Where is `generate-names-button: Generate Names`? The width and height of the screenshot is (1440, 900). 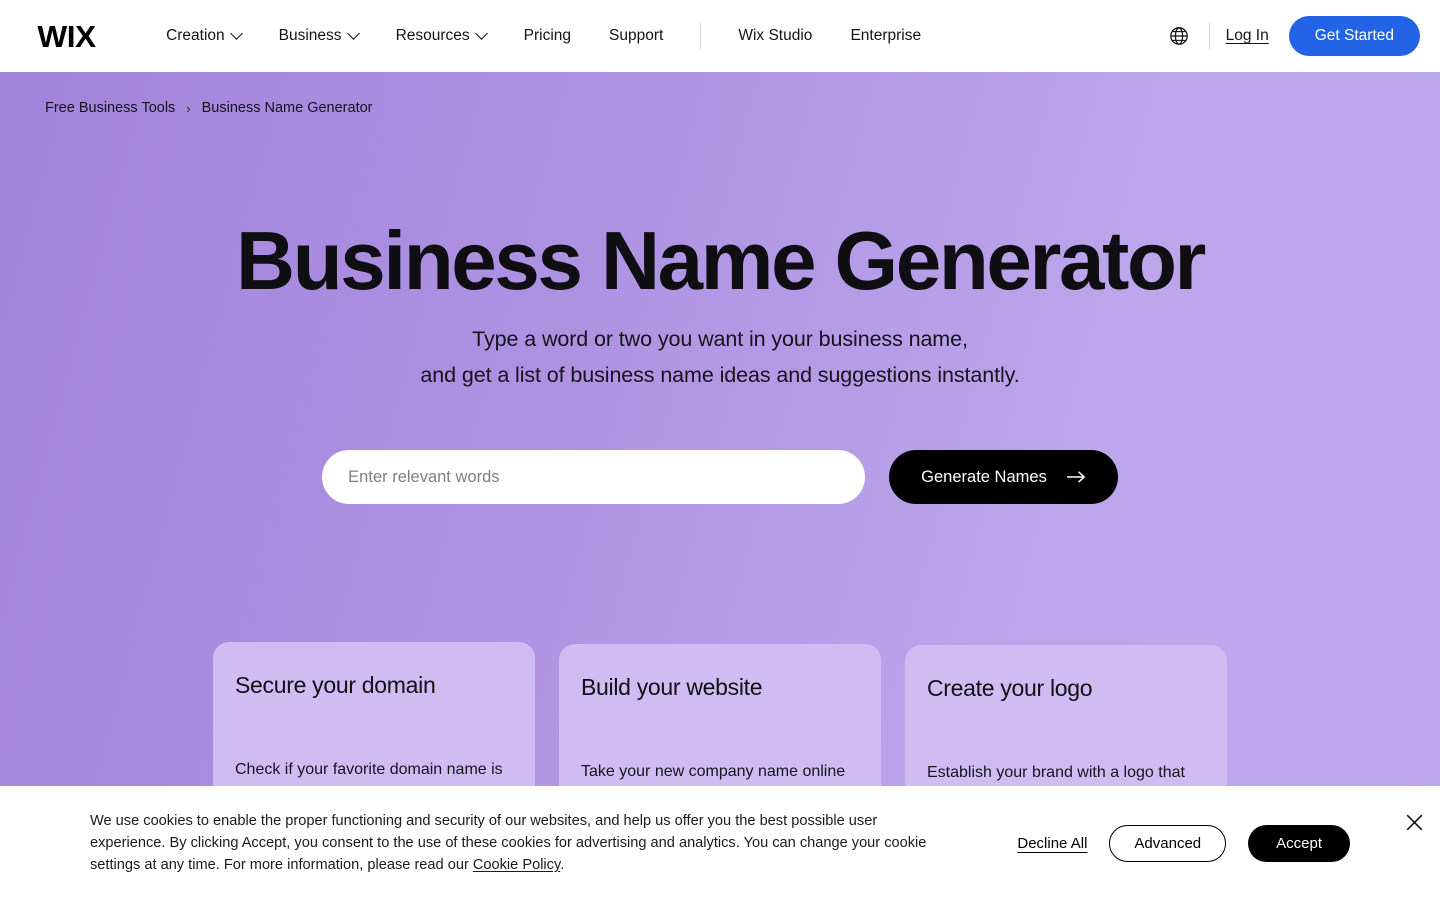
generate-names-button: Generate Names is located at coordinates (1003, 477).